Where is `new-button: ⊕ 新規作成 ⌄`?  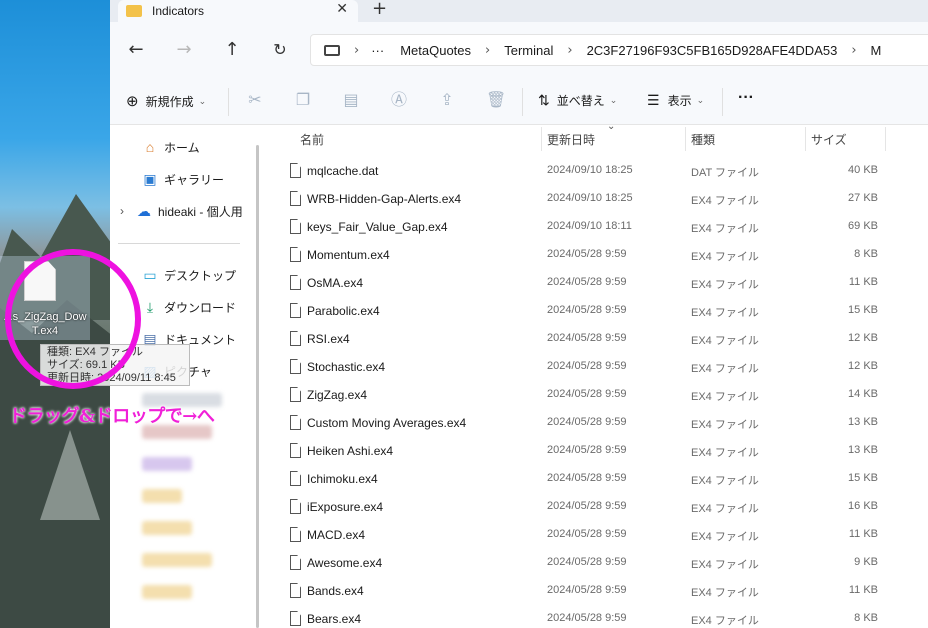
new-button: ⊕ 新規作成 ⌄ is located at coordinates (166, 101).